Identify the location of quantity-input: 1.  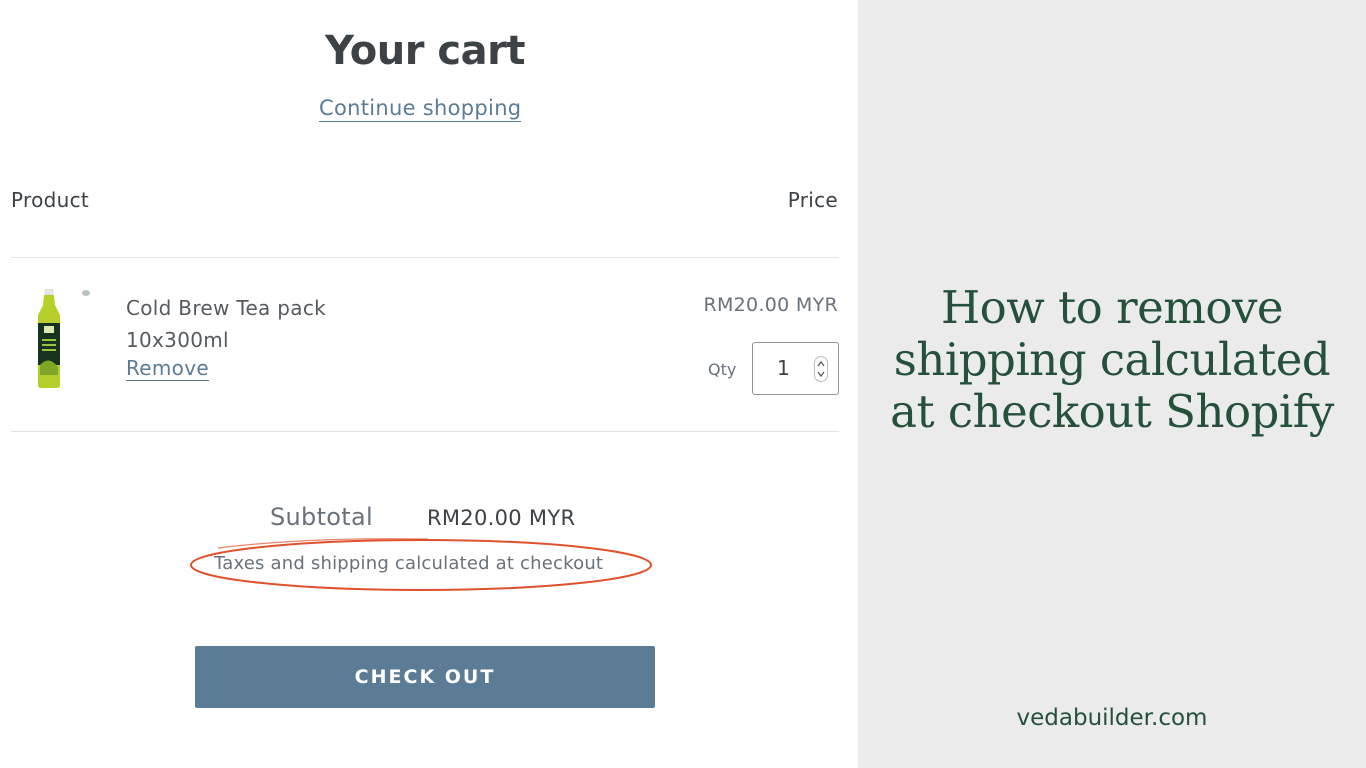
(795, 368).